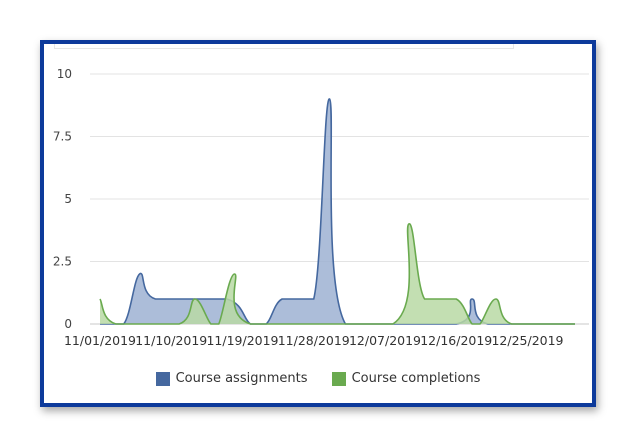 Image resolution: width=635 pixels, height=445 pixels. What do you see at coordinates (456, 340) in the screenshot?
I see `x-tick-label: 12/16/2019` at bounding box center [456, 340].